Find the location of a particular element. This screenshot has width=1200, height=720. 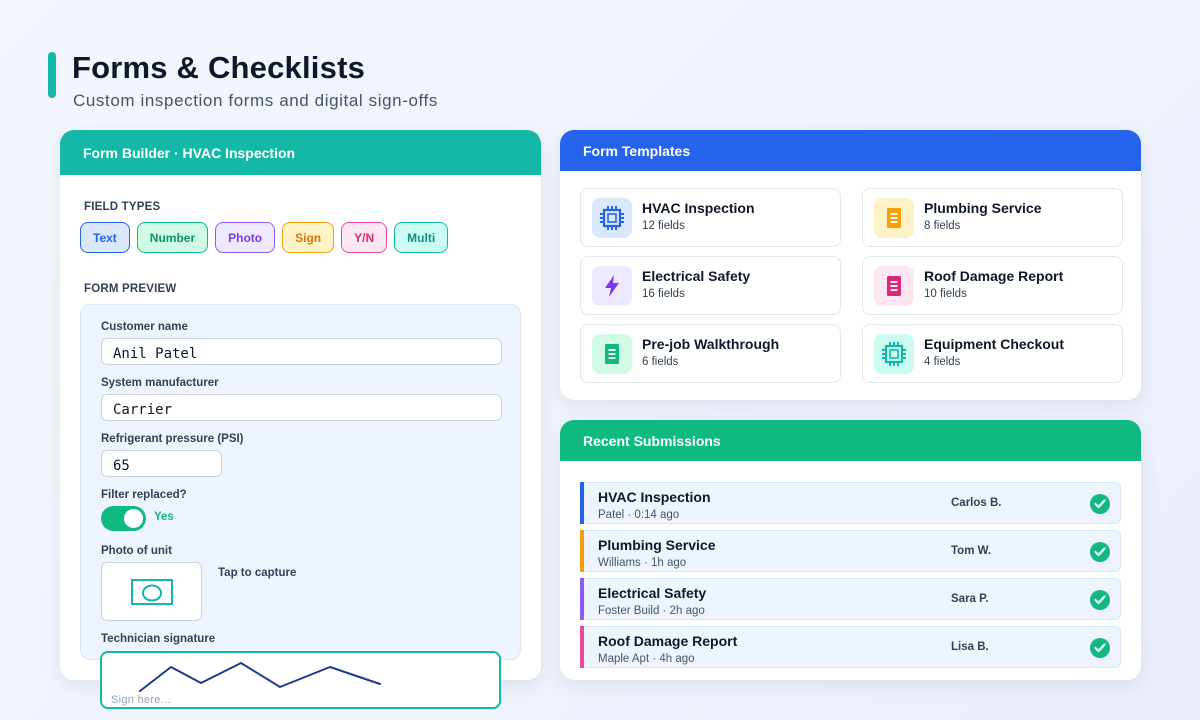

photo-capture-box is located at coordinates (151, 591).